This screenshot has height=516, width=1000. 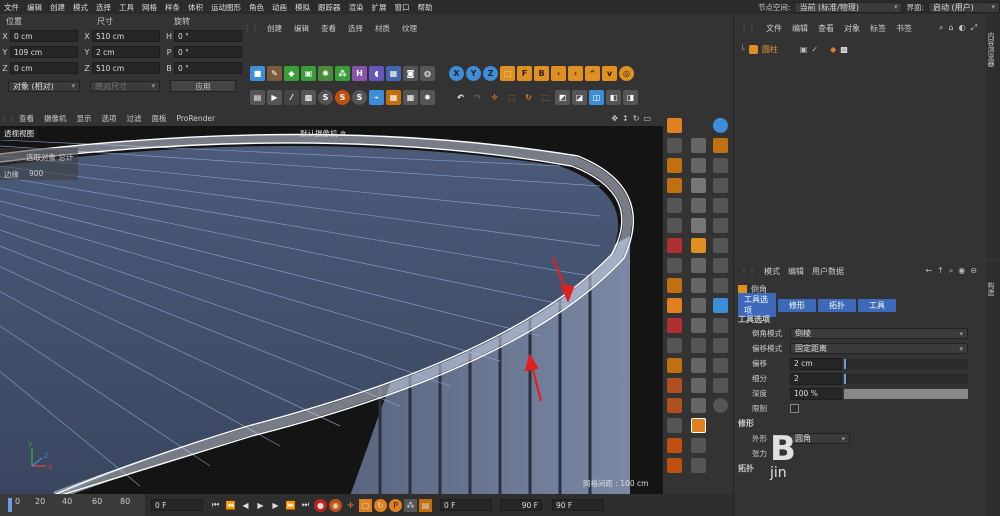 What do you see at coordinates (698, 405) in the screenshot?
I see `drops-icon` at bounding box center [698, 405].